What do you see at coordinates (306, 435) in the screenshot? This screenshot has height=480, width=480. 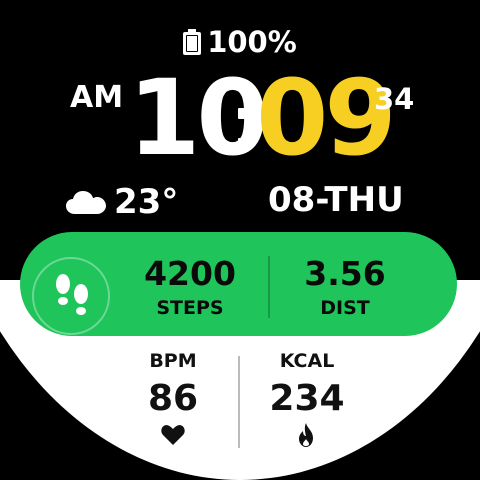 I see `flame-icon` at bounding box center [306, 435].